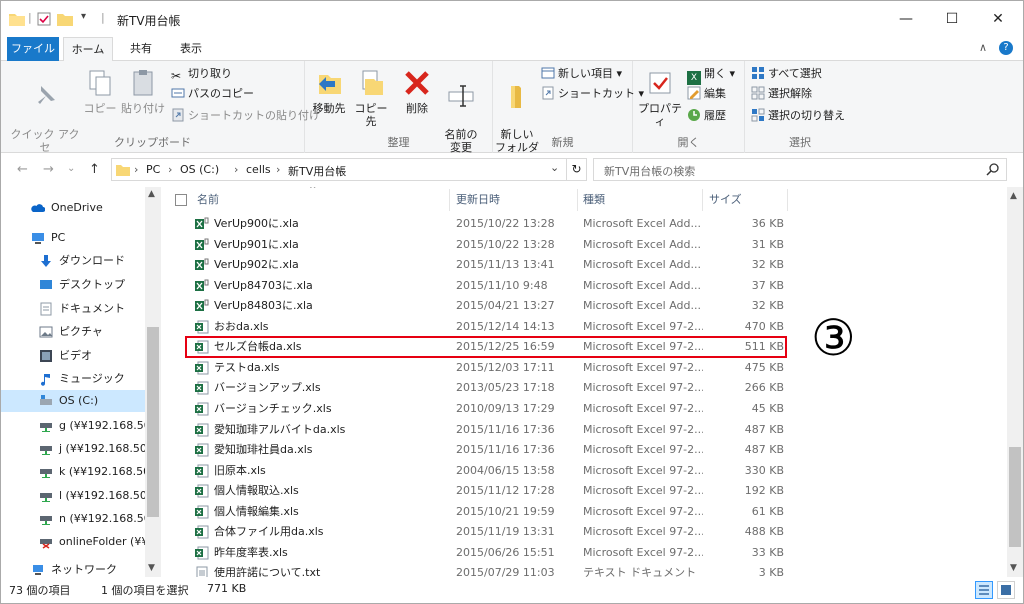  I want to click on search-icon, so click(993, 169).